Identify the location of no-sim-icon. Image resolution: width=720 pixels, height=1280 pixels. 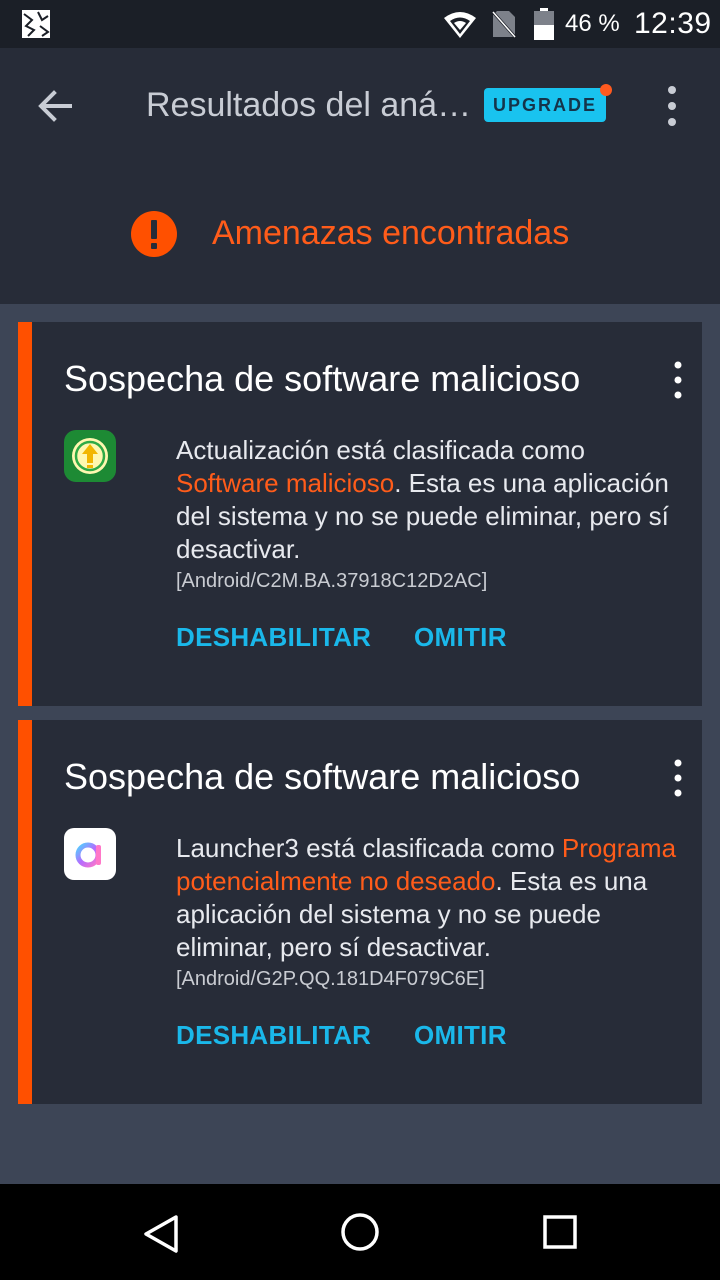
(504, 24).